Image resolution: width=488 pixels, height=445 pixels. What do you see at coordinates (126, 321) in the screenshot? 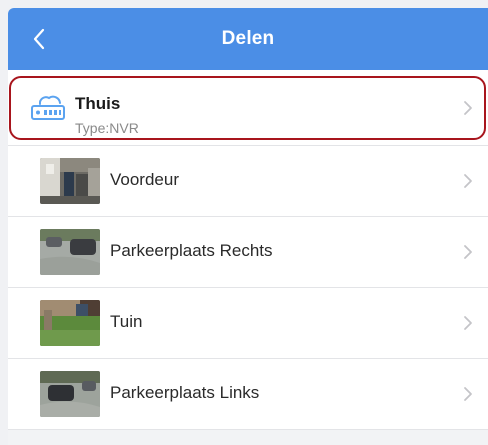
I see `camera-name: Tuin` at bounding box center [126, 321].